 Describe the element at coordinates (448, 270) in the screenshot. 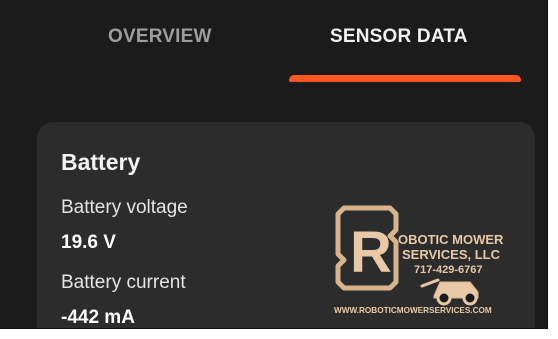

I see `logo-phone: 717-429-6767` at that location.